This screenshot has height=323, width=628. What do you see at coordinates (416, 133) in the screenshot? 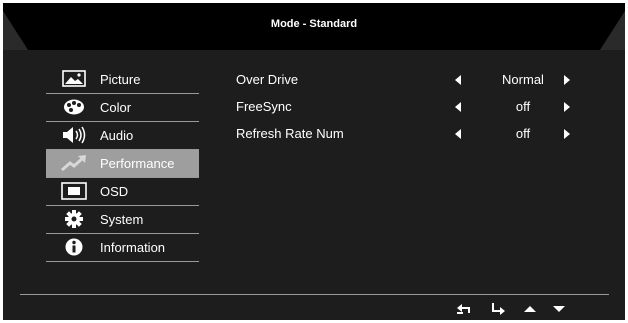
I see `setting-row-refresh-rate-num: Refresh Rate Num off` at bounding box center [416, 133].